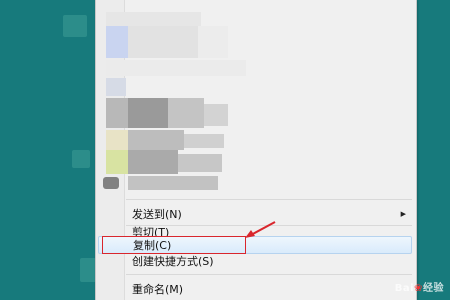 The width and height of the screenshot is (450, 300). Describe the element at coordinates (256, 261) in the screenshot. I see `menu-item-create-shortcut: 创建快捷方式(S)` at that location.